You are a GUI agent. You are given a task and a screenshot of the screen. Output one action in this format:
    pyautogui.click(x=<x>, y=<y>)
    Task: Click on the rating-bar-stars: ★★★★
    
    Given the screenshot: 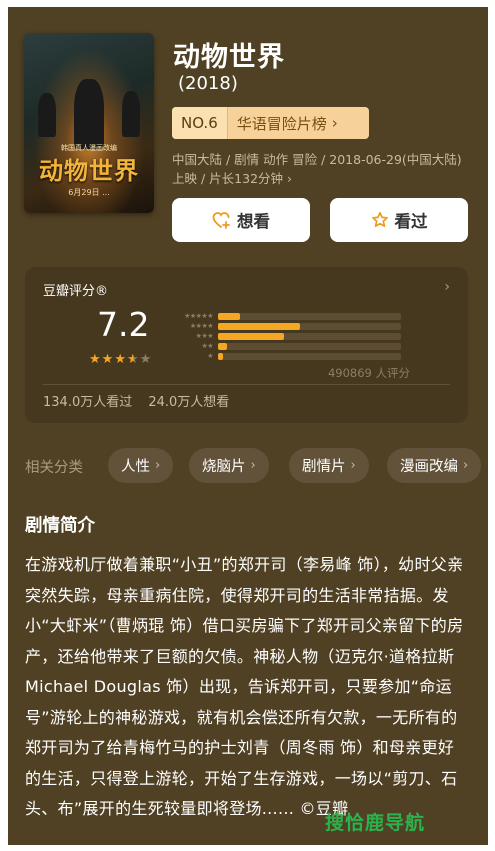 What is the action you would take?
    pyautogui.click(x=201, y=326)
    